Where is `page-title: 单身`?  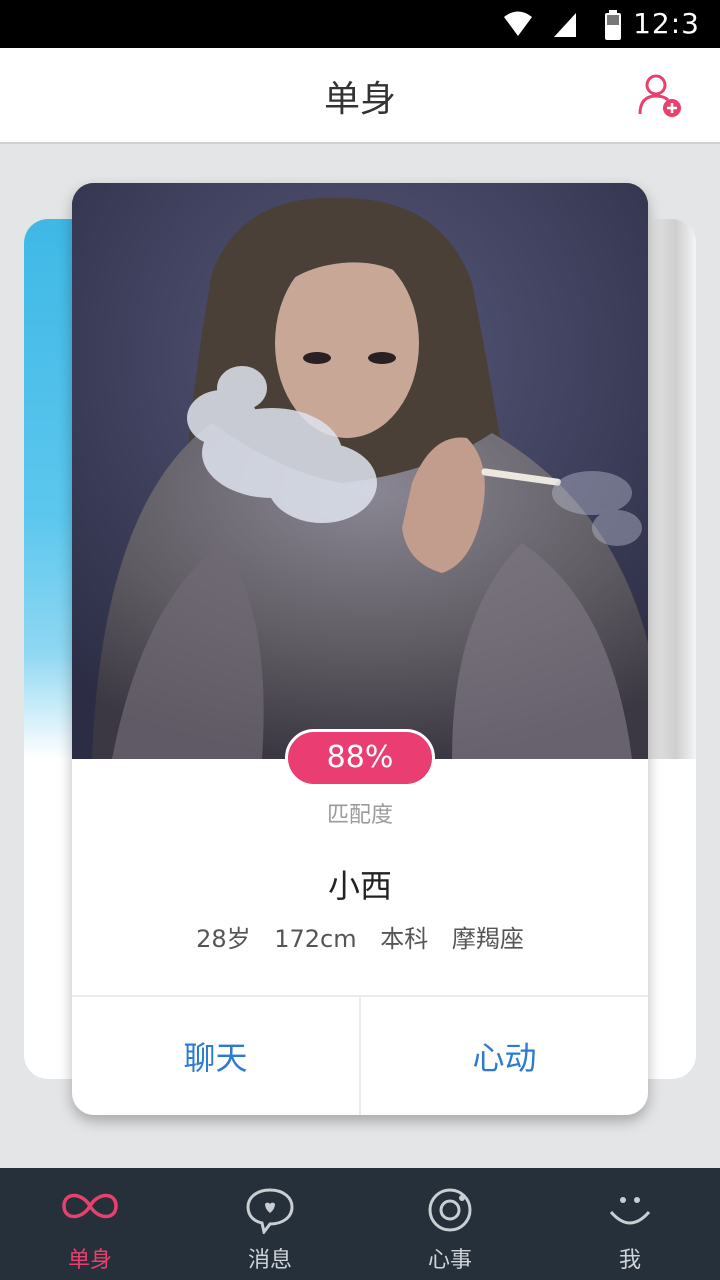
page-title: 单身 is located at coordinates (359, 99).